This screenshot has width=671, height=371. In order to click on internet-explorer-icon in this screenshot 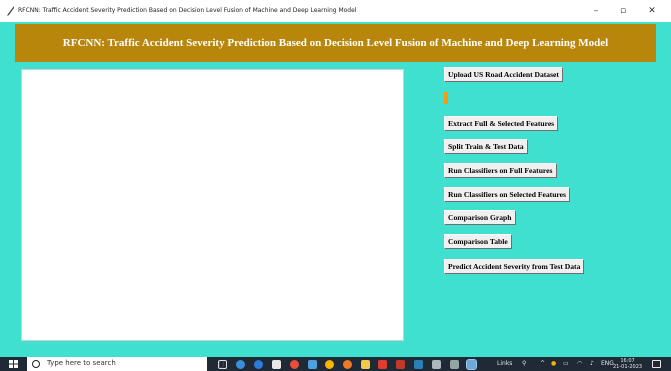, I will do `click(258, 364)`.